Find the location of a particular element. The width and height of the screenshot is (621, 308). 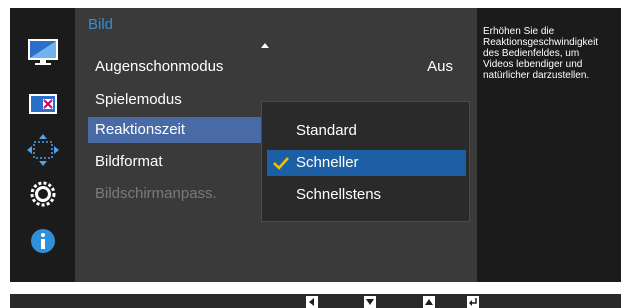

color-icon is located at coordinates (43, 104).